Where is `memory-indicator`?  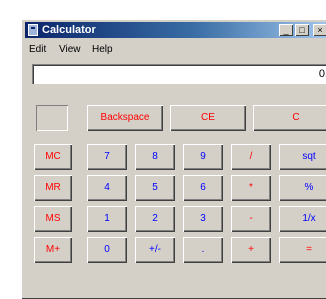 memory-indicator is located at coordinates (52, 118).